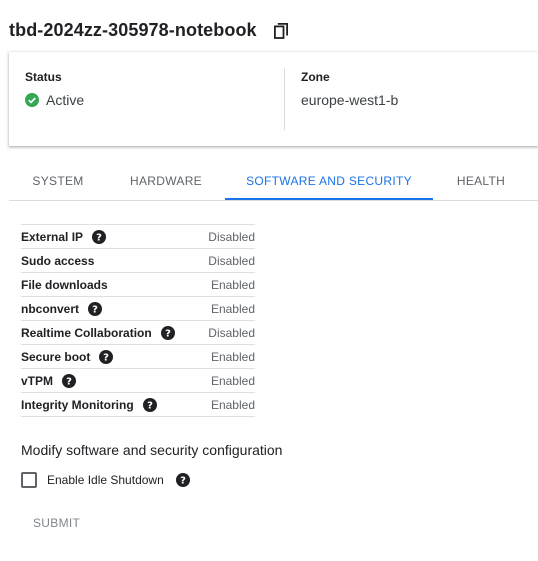 The height and width of the screenshot is (561, 538). What do you see at coordinates (138, 237) in the screenshot?
I see `property-row: External IP? Disabled` at bounding box center [138, 237].